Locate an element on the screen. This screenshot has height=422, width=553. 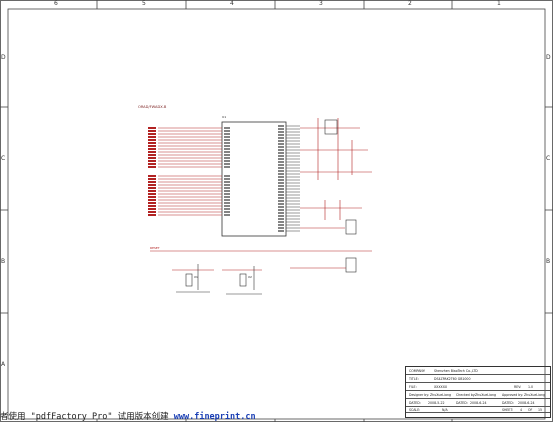
dated1-value: 2008-5-22 is located at coordinates (436, 403).